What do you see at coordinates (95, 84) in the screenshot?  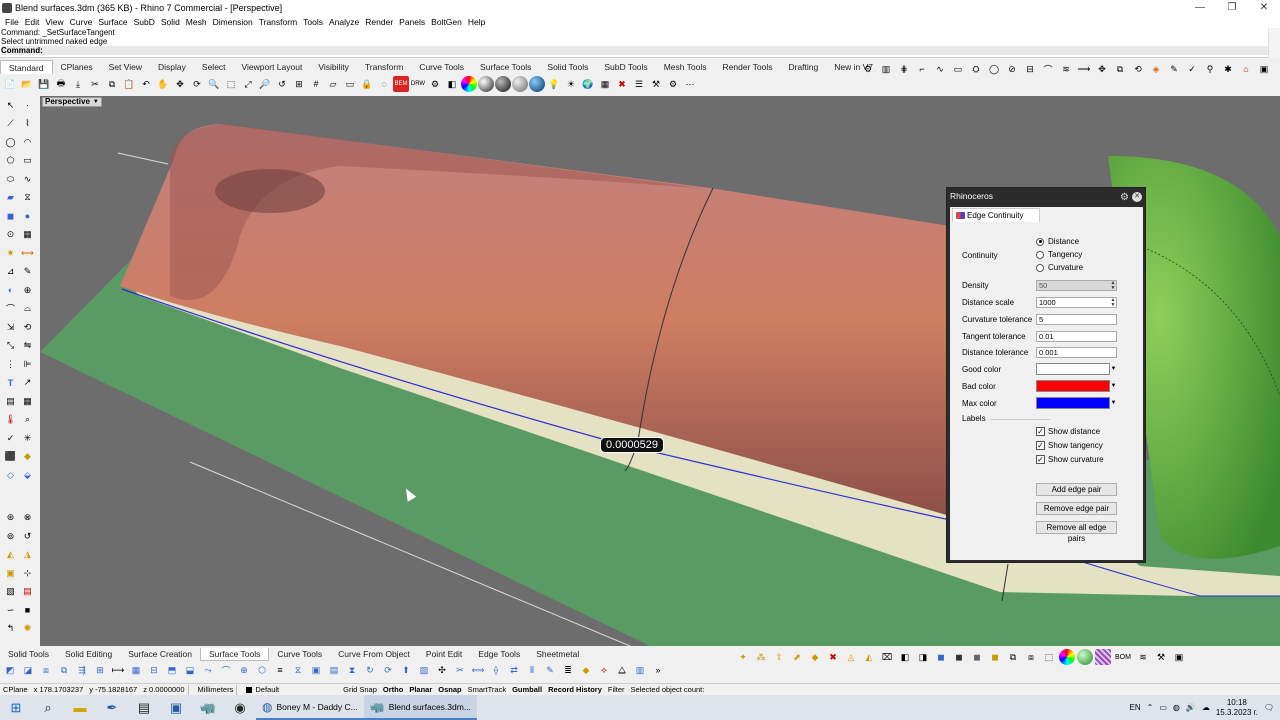 I see `cut-icon: ✂` at bounding box center [95, 84].